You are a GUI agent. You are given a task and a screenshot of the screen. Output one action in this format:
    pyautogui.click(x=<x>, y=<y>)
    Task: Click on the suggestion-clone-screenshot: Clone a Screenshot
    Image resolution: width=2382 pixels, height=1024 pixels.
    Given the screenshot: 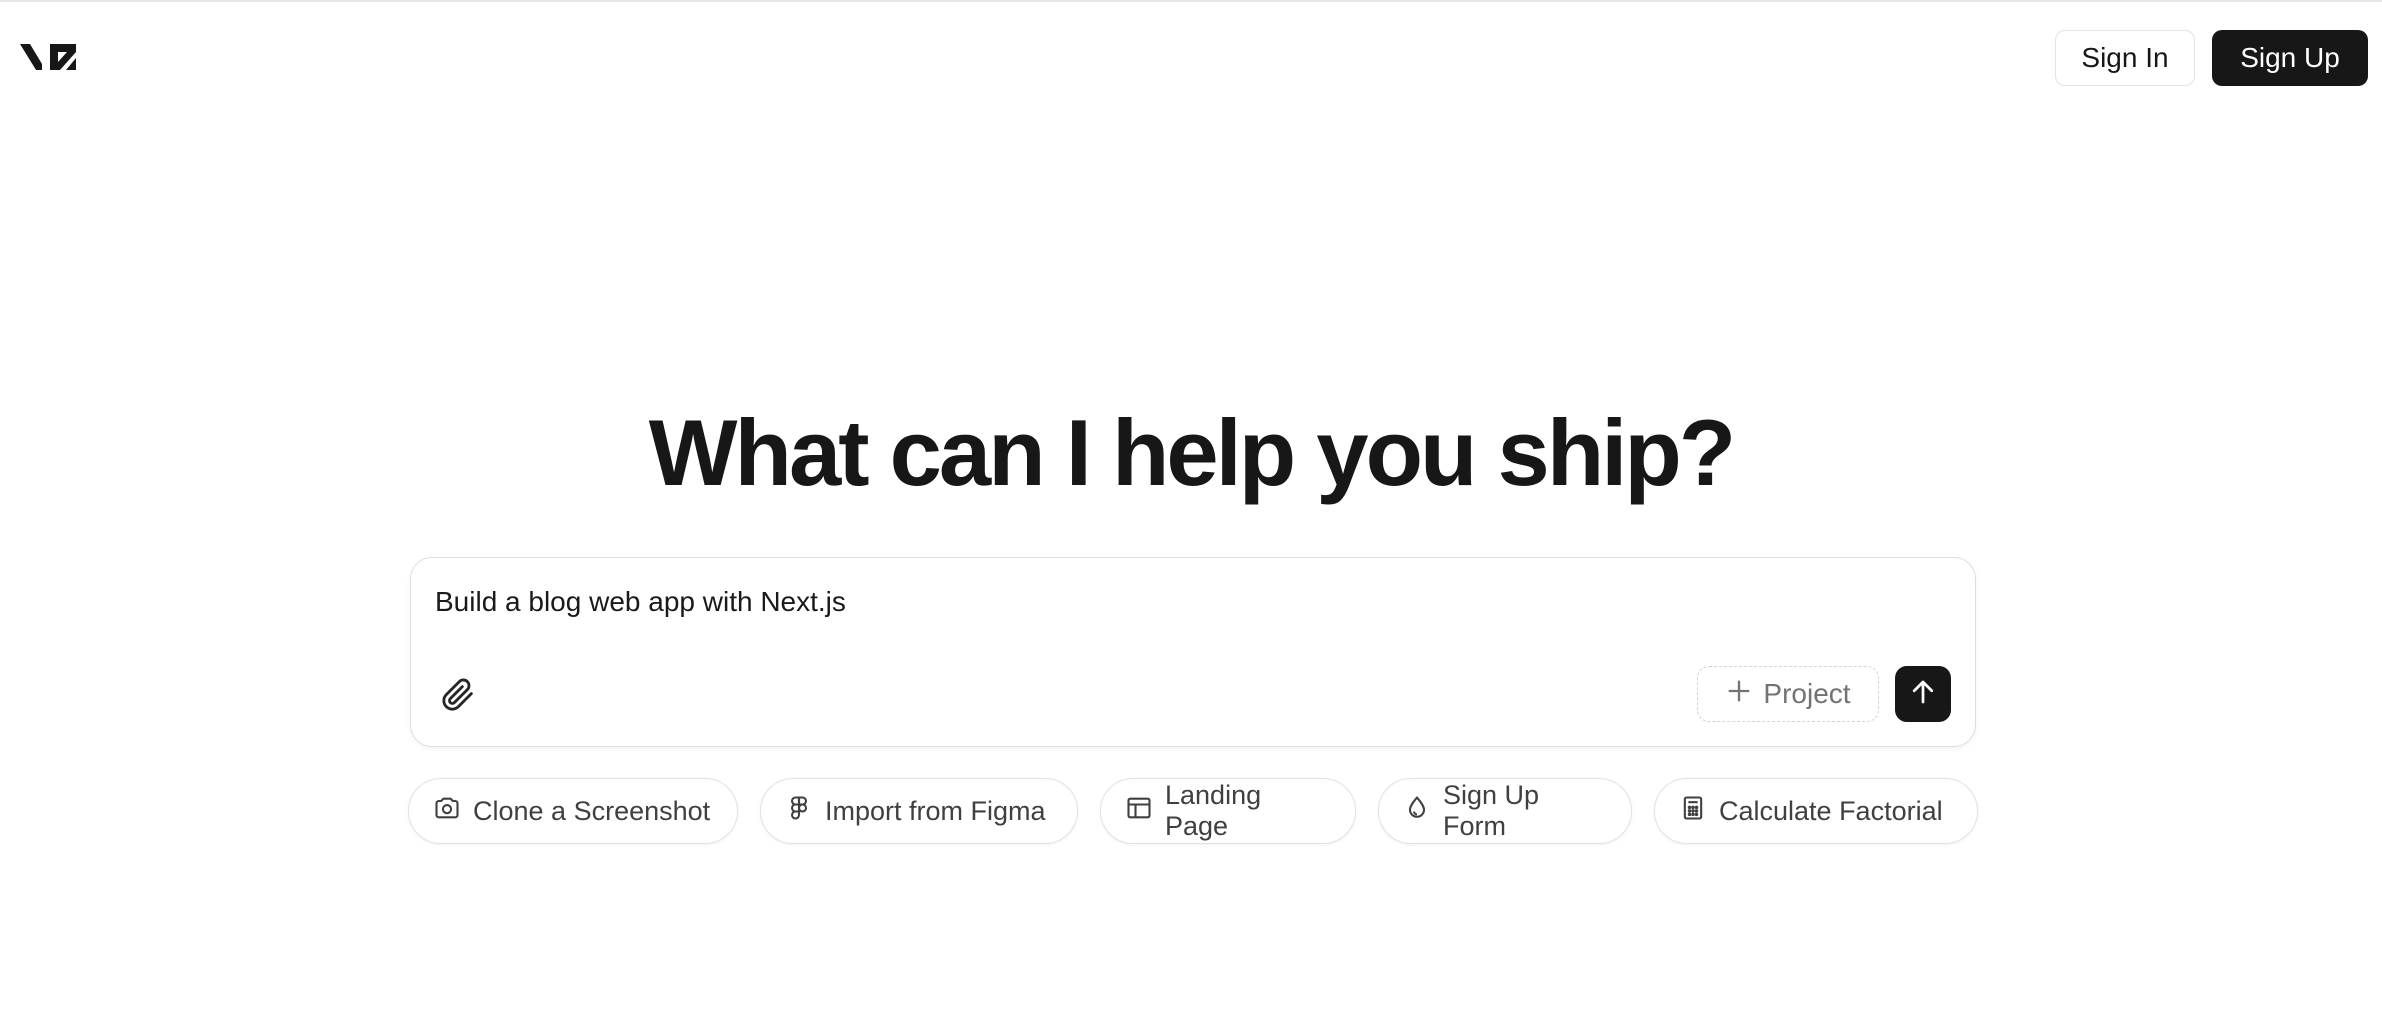 What is the action you would take?
    pyautogui.click(x=573, y=811)
    